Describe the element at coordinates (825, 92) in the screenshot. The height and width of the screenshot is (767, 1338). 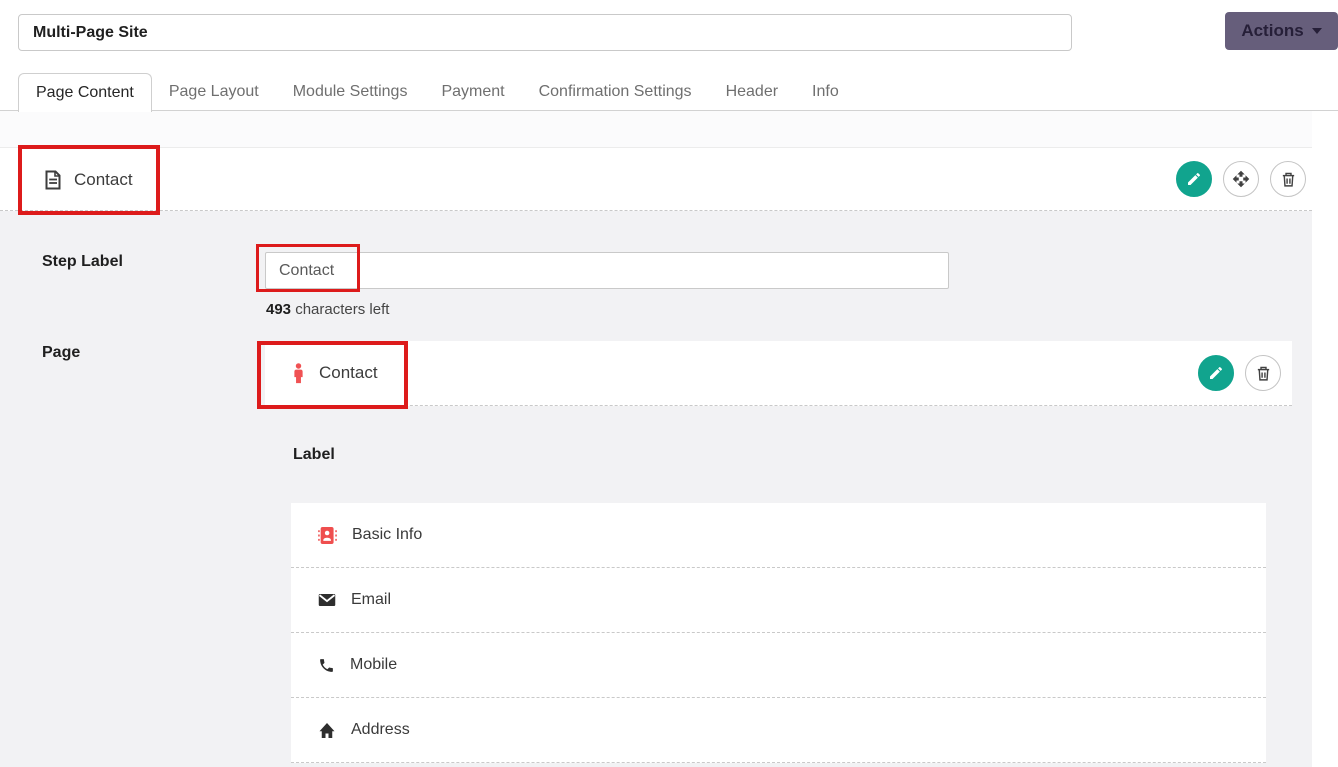
I see `tab-info: Info` at that location.